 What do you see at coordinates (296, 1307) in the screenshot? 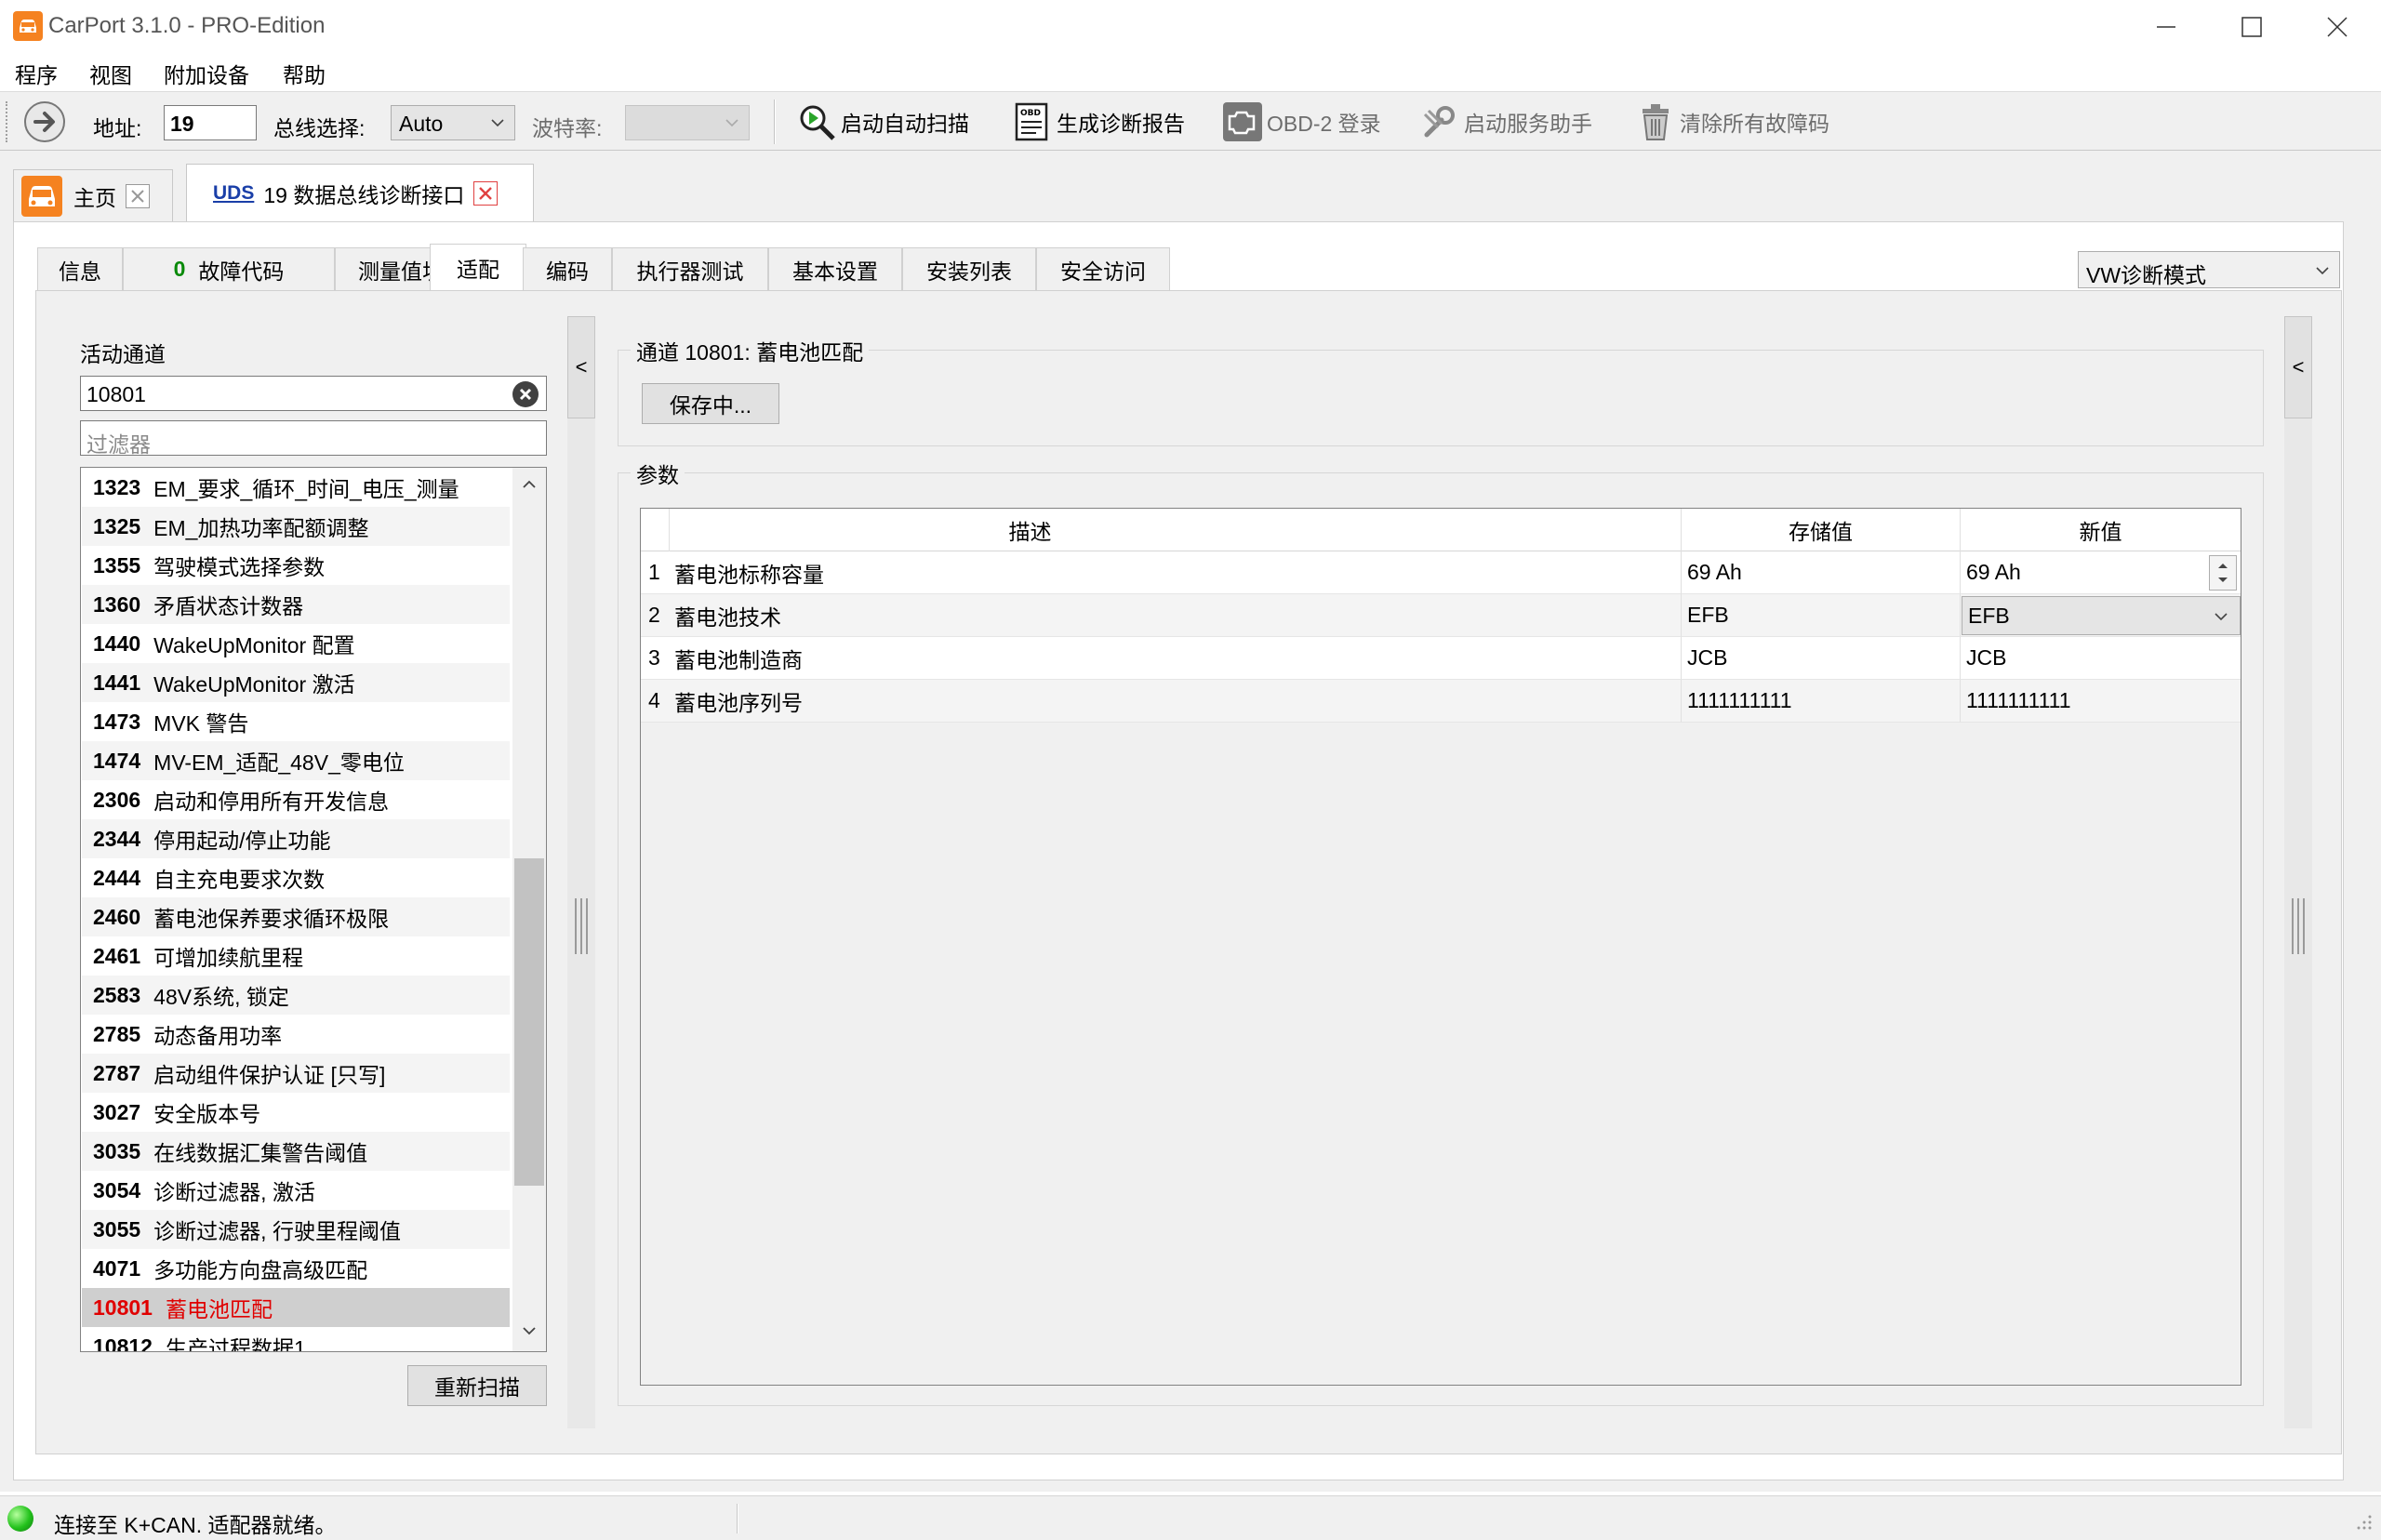
I see `channel-item-selected: 10801 蓄电池匹配` at bounding box center [296, 1307].